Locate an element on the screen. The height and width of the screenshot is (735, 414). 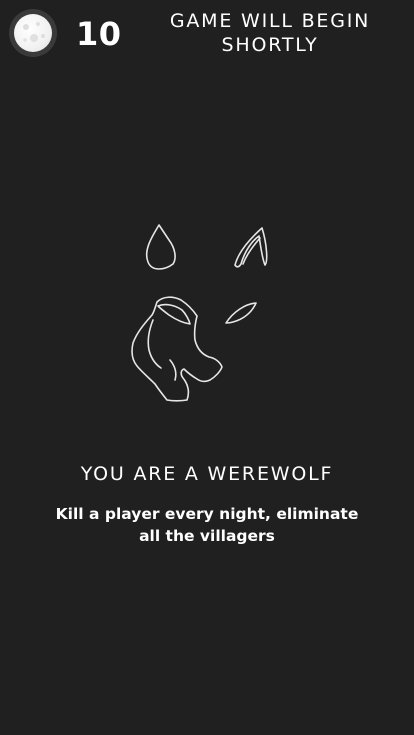
top-bar: 10 GAME WILL BEGIN SHORTLY is located at coordinates (207, 35).